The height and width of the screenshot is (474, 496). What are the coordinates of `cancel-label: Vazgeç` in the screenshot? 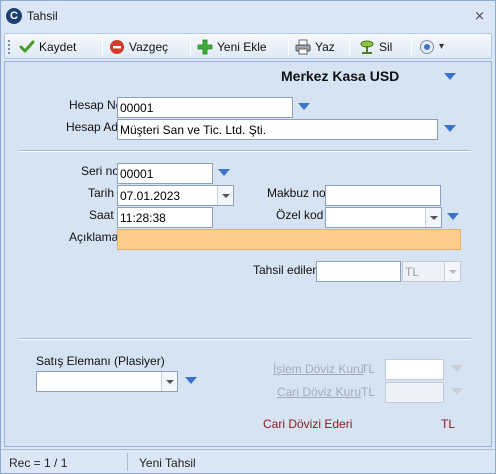 It's located at (149, 46).